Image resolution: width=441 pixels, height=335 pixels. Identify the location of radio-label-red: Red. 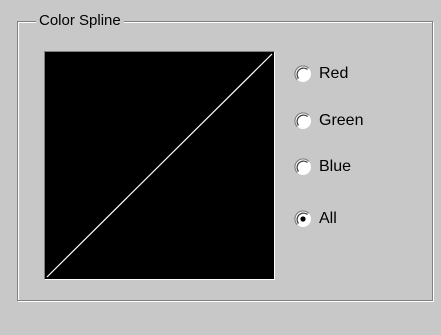
(334, 73).